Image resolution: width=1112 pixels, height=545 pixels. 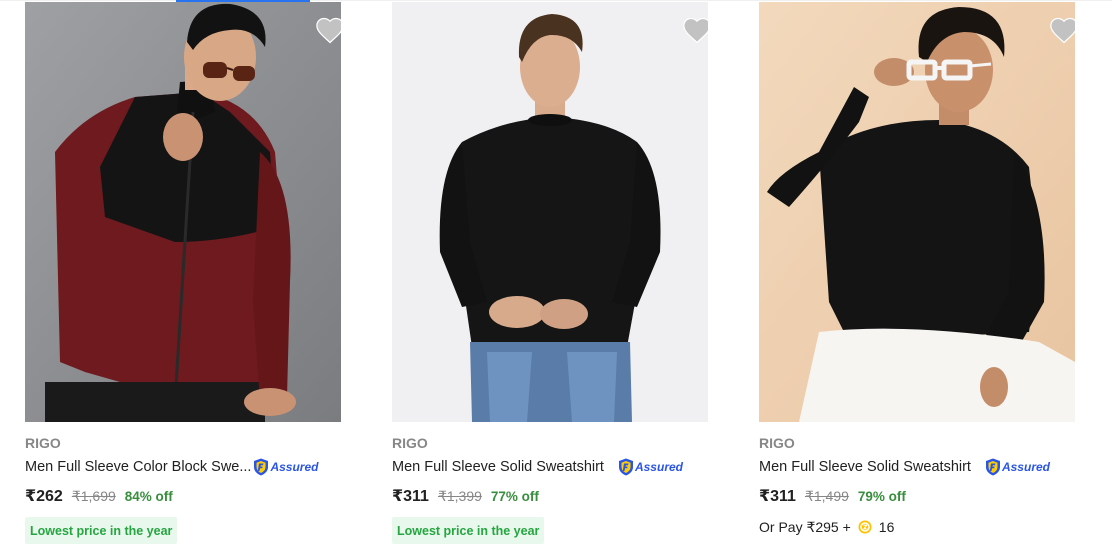 What do you see at coordinates (459, 496) in the screenshot?
I see `original-price: ₹1,399` at bounding box center [459, 496].